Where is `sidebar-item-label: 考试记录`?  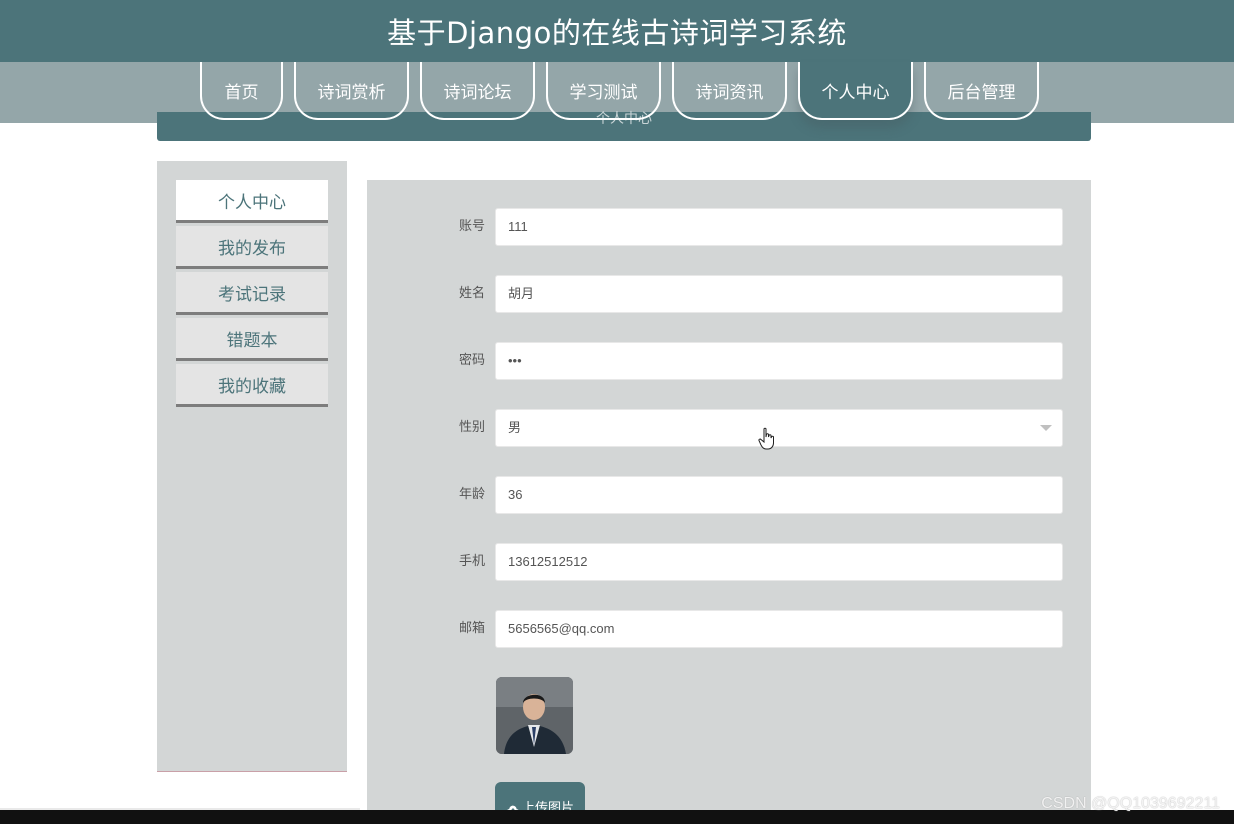
sidebar-item-label: 考试记录 is located at coordinates (252, 294).